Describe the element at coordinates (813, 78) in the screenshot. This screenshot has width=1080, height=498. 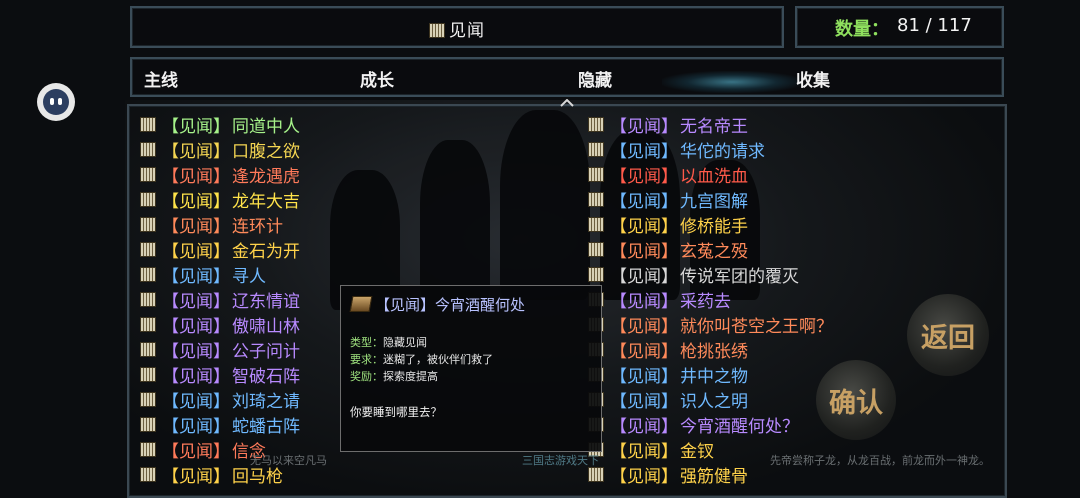
I see `tab-collect: 收集` at that location.